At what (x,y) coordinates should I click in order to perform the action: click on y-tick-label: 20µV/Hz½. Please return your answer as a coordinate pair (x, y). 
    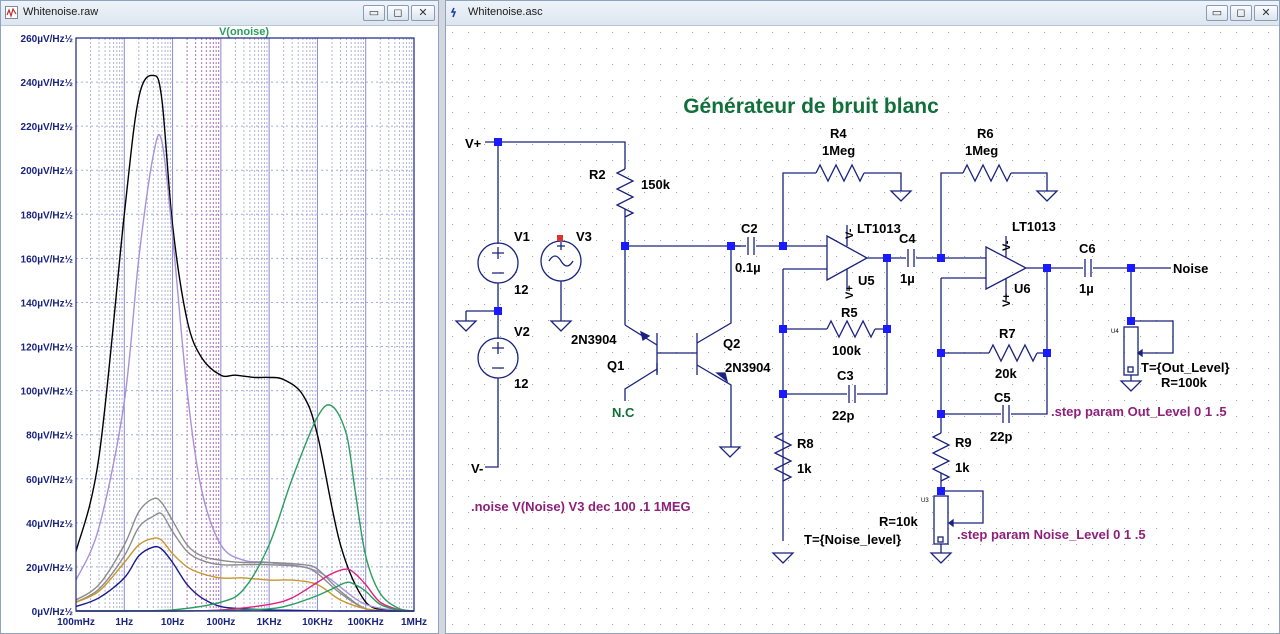
    Looking at the image, I should click on (49, 568).